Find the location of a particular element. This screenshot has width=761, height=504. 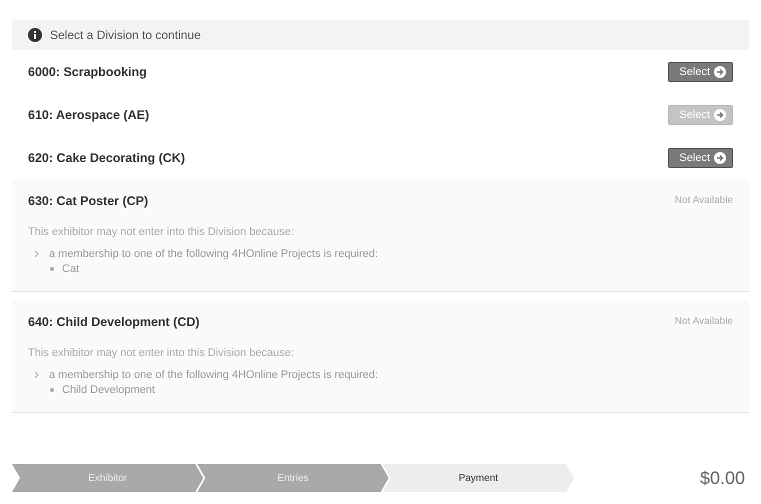

project-name: Cat is located at coordinates (71, 269).